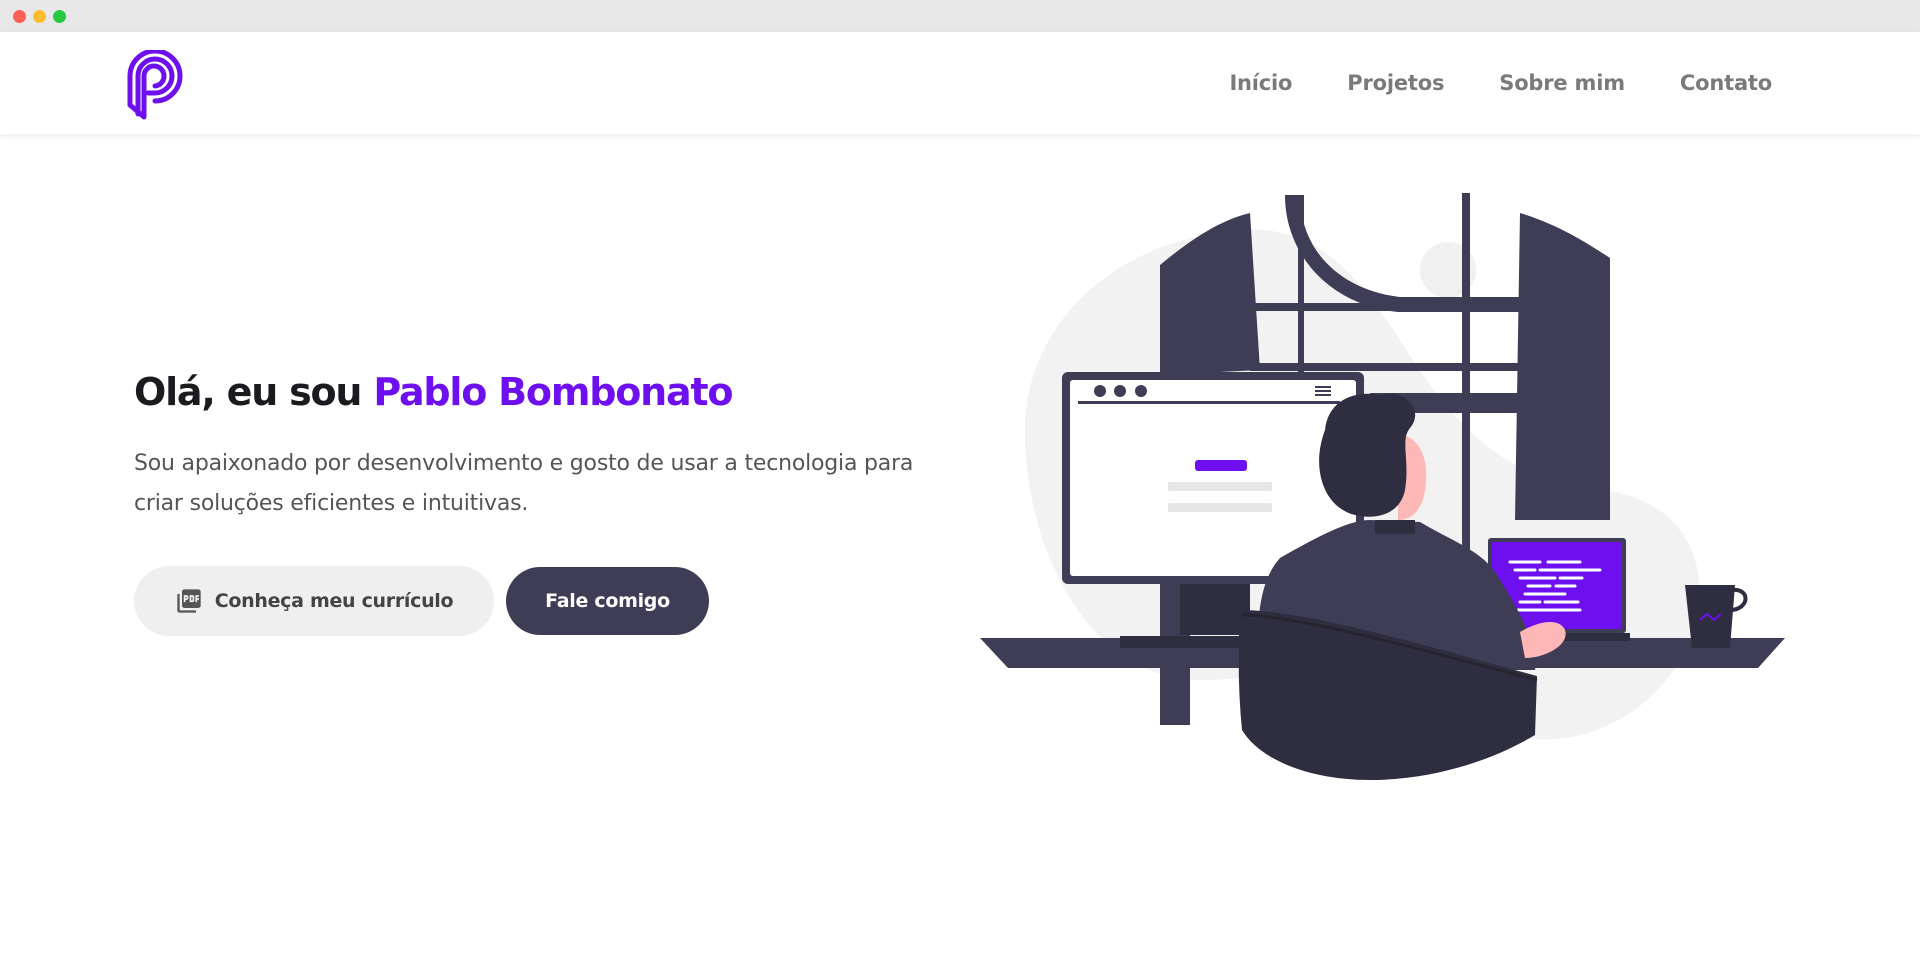 The height and width of the screenshot is (974, 1920). I want to click on nav-link-sobre-mim: Sobre mim, so click(1562, 83).